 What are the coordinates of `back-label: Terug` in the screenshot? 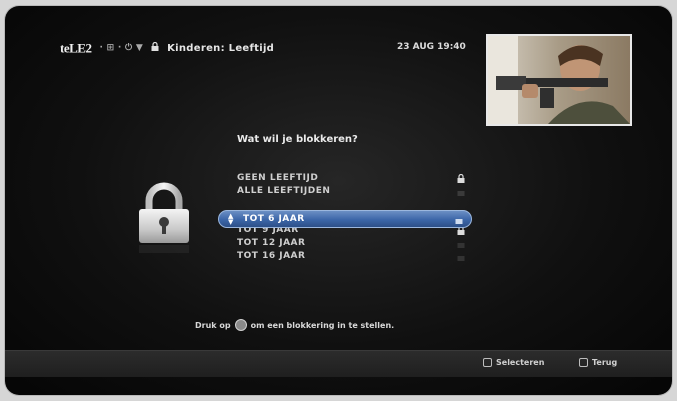 It's located at (605, 362).